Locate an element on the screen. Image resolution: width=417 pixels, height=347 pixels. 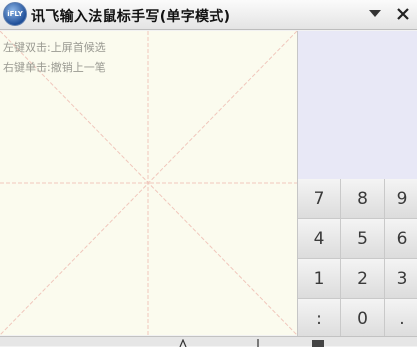
key-2: 2 is located at coordinates (362, 278).